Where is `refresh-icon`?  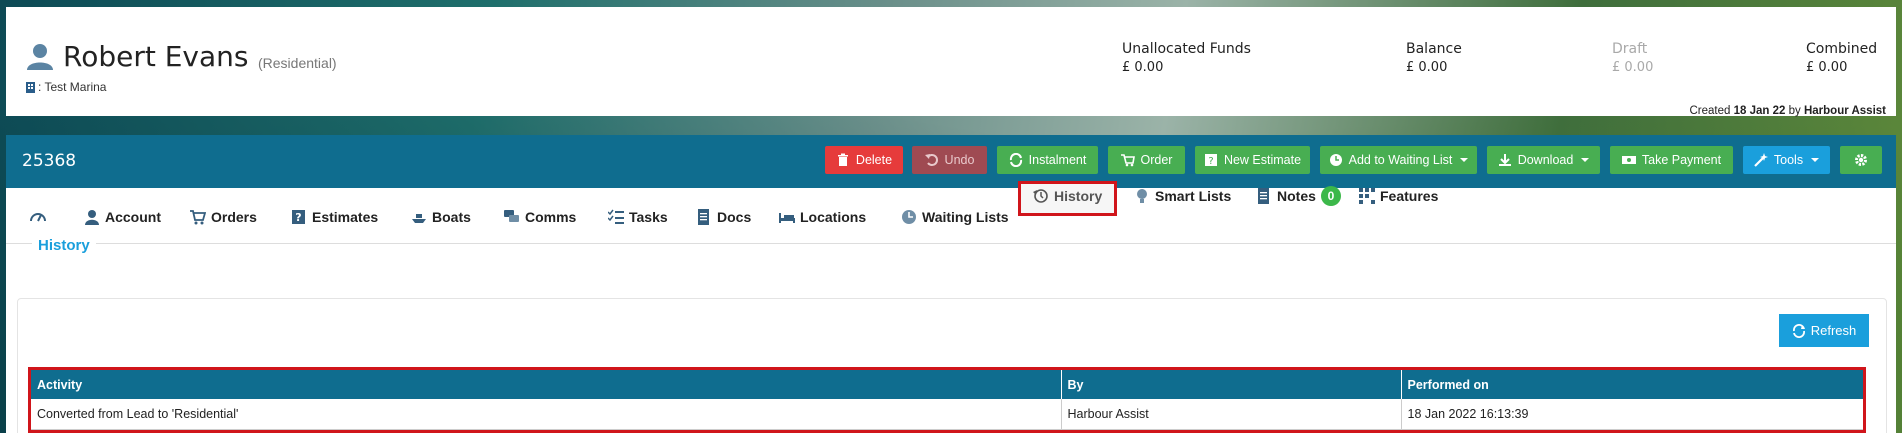
refresh-icon is located at coordinates (1798, 330).